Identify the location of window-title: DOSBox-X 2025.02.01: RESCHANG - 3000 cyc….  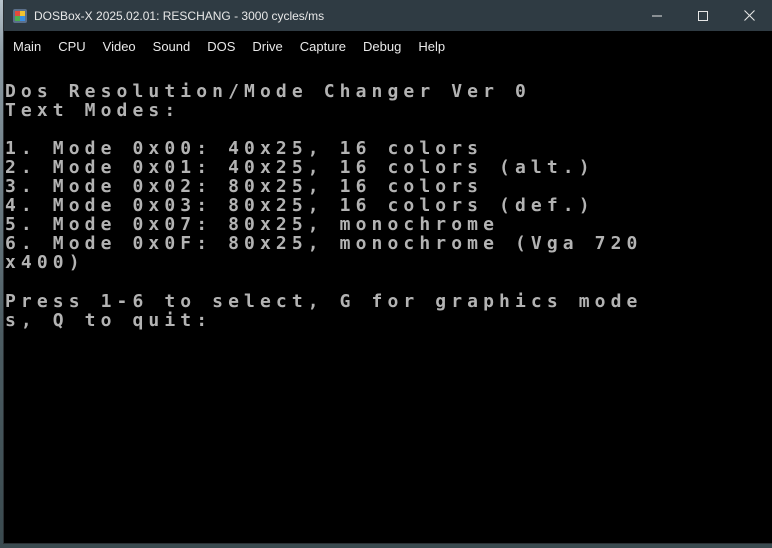
(179, 15).